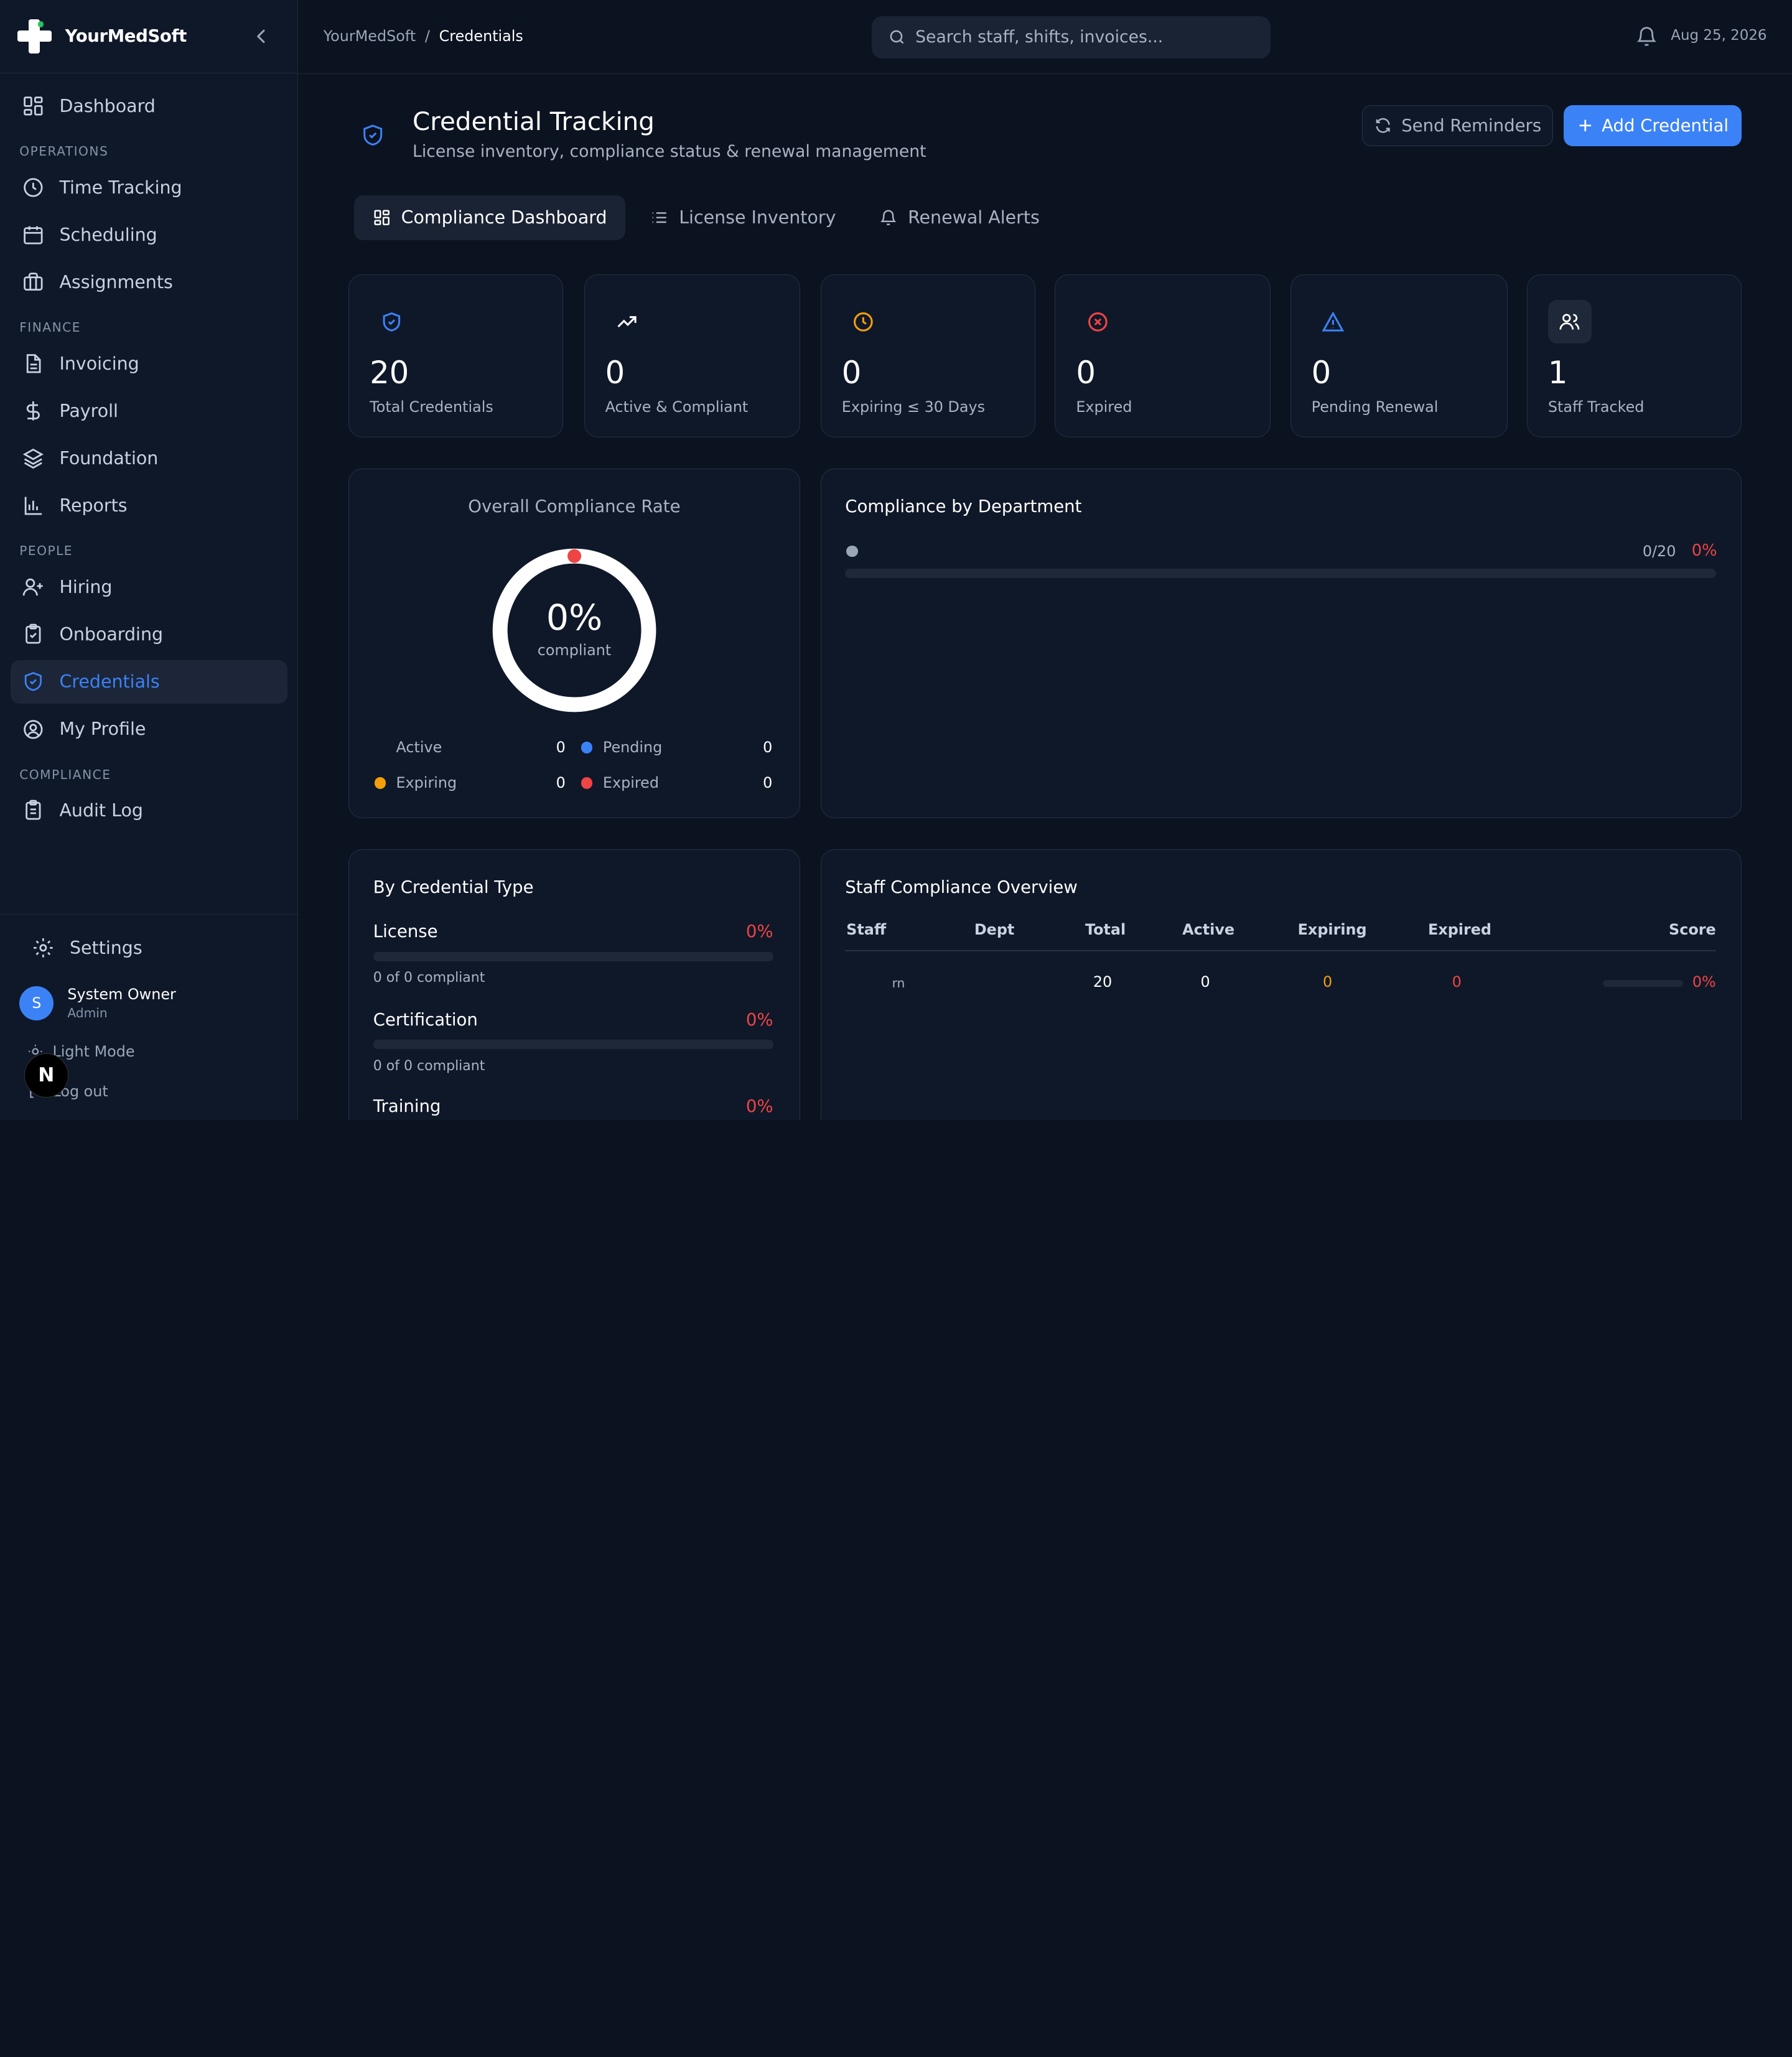 Image resolution: width=1792 pixels, height=2057 pixels. I want to click on stat-value: 0, so click(1086, 373).